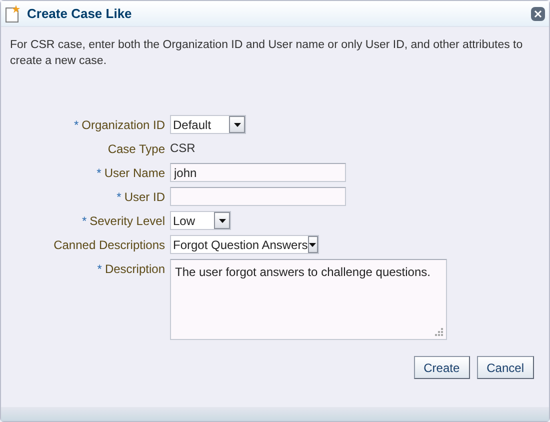  What do you see at coordinates (208, 124) in the screenshot?
I see `dropdown: Default` at bounding box center [208, 124].